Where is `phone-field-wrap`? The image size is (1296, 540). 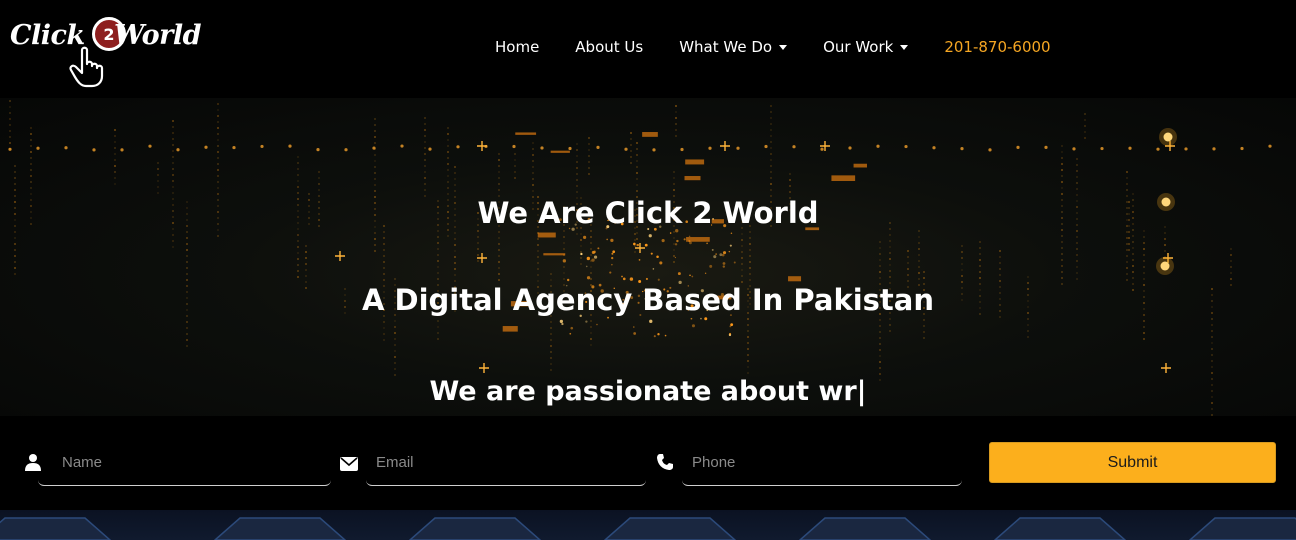 phone-field-wrap is located at coordinates (822, 465).